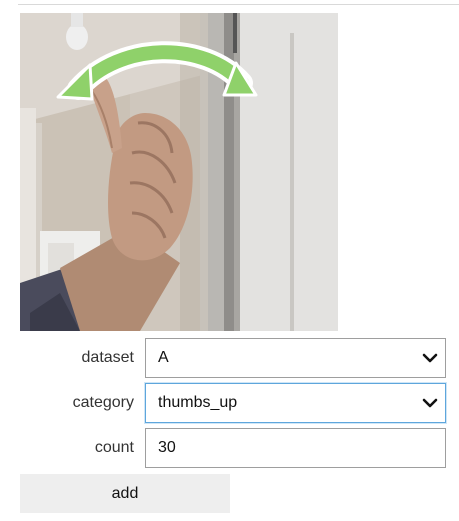  I want to click on dataset-select-value: A, so click(163, 357).